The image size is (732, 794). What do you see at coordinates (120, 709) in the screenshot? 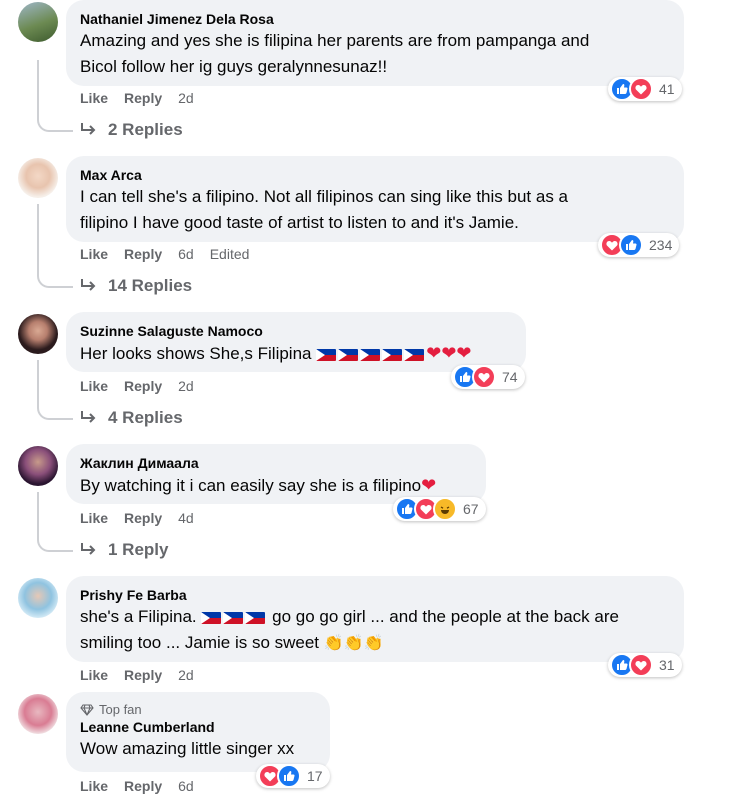
I see `top-fan-label: Top fan` at bounding box center [120, 709].